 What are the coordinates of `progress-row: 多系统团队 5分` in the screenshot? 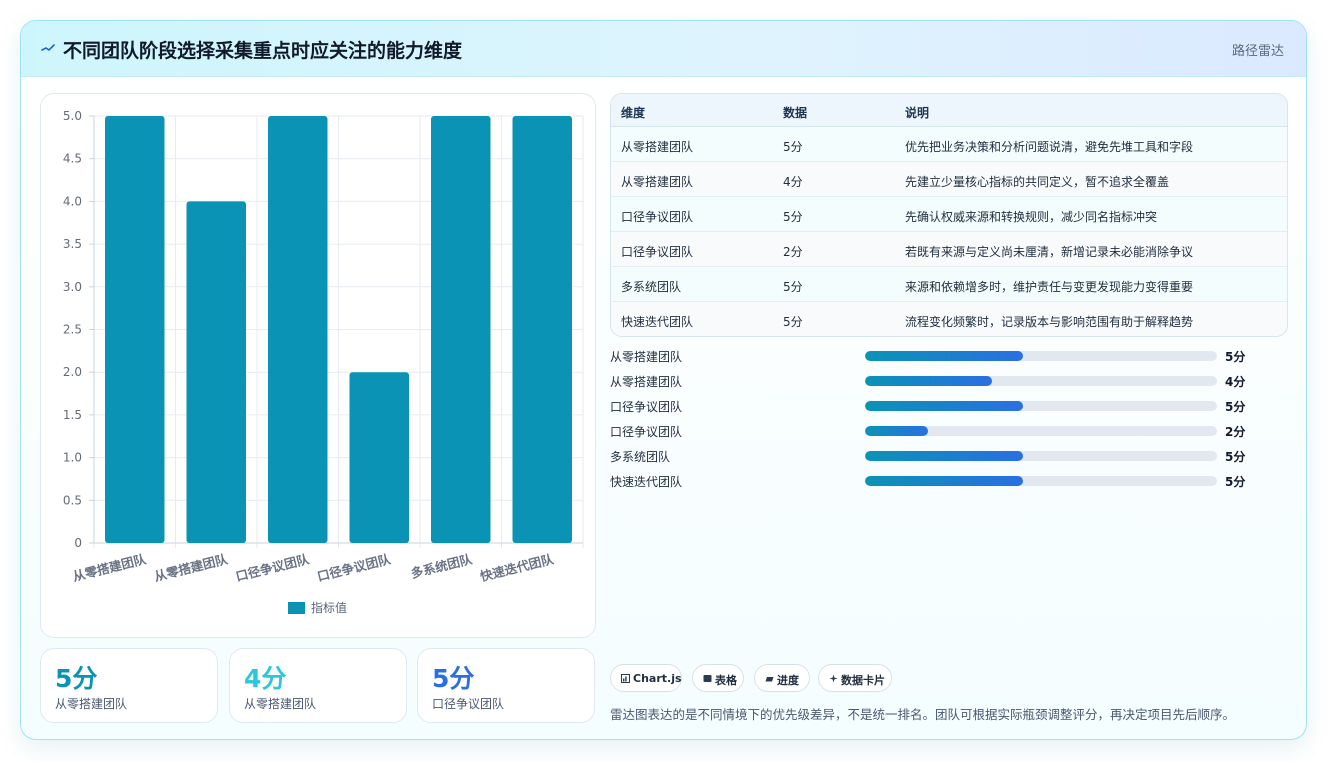 It's located at (940, 456).